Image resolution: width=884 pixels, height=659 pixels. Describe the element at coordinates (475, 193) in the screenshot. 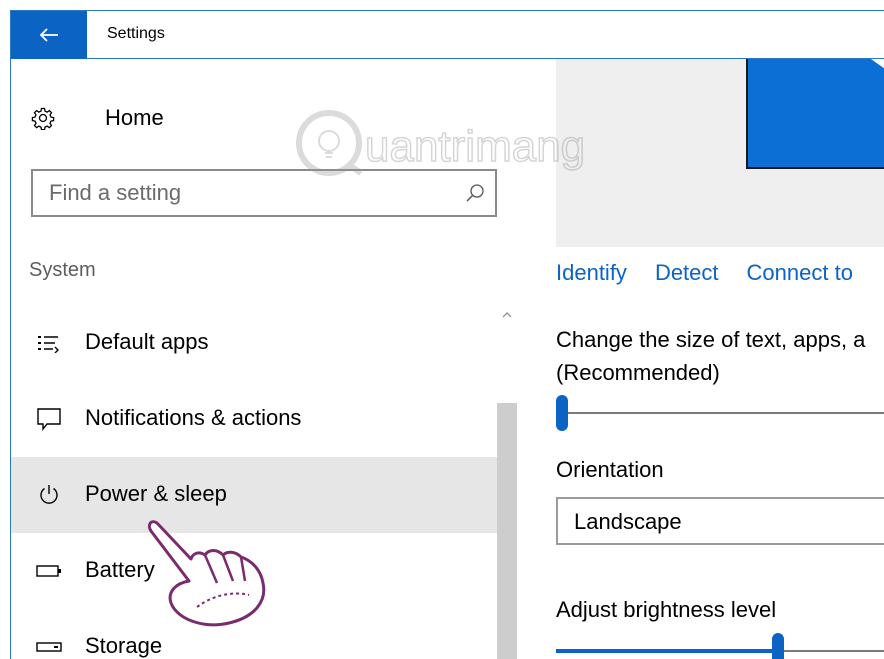

I see `search-icon` at that location.